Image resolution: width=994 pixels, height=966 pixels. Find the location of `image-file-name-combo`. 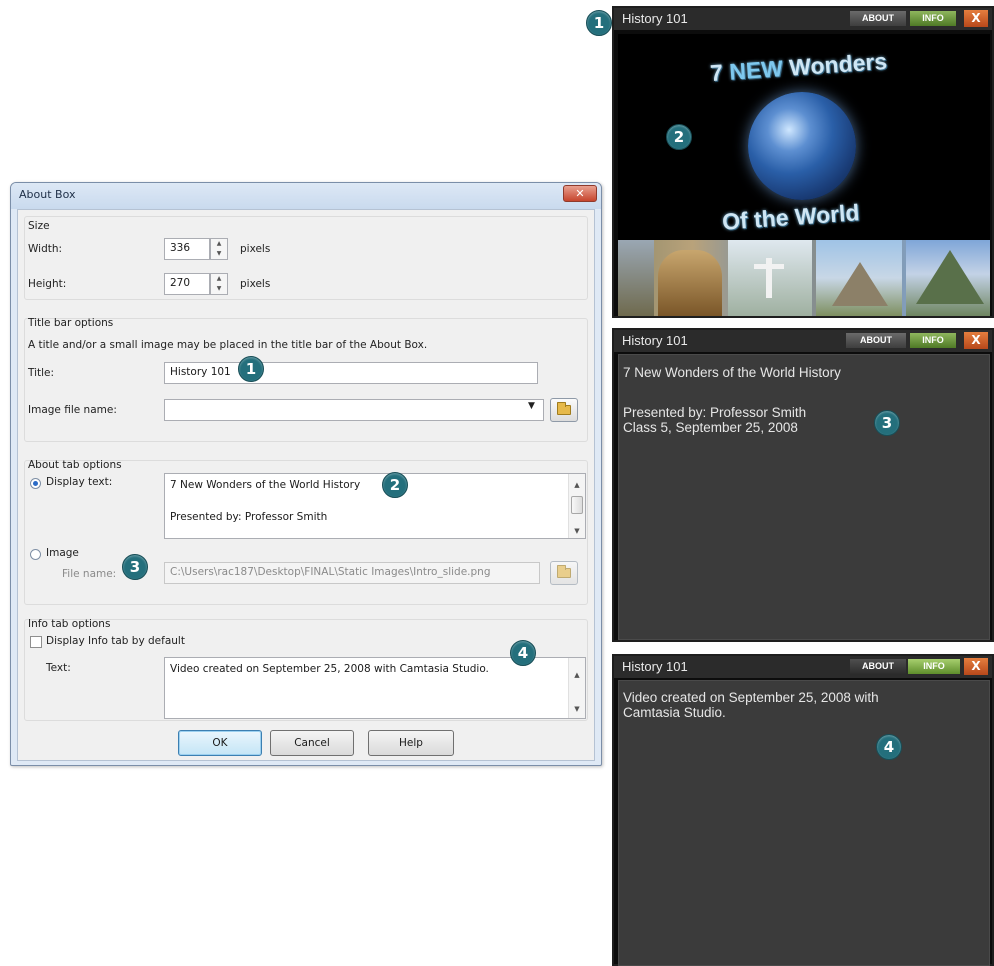

image-file-name-combo is located at coordinates (354, 410).